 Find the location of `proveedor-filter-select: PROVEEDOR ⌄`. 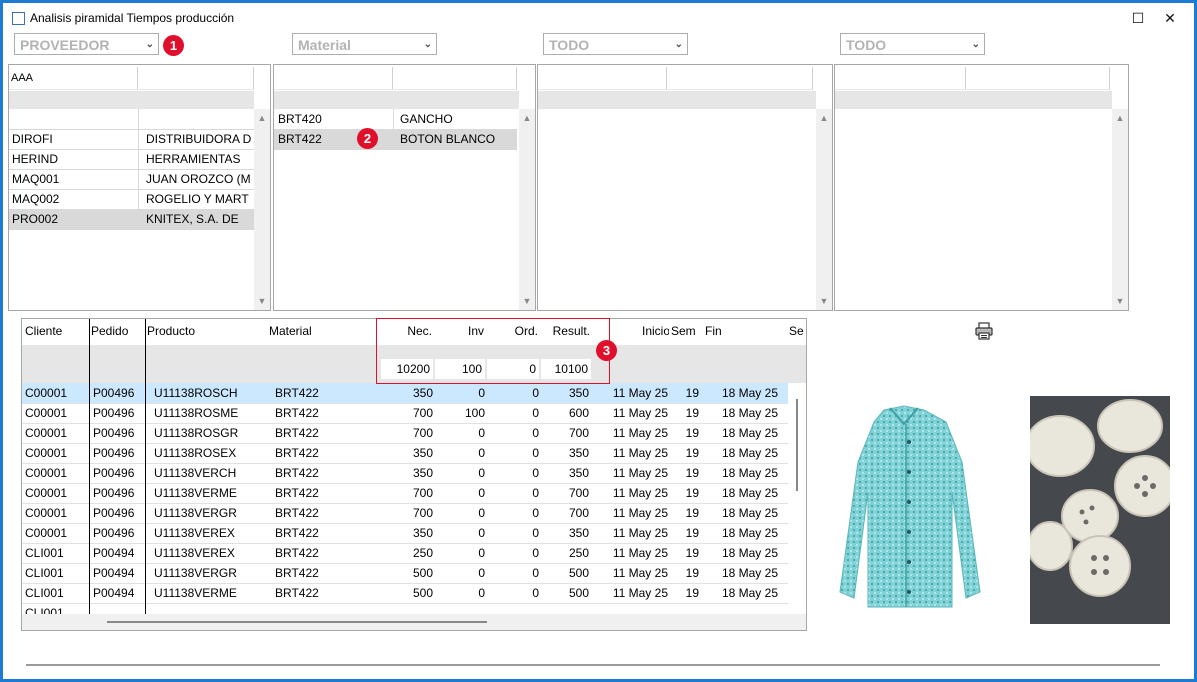

proveedor-filter-select: PROVEEDOR ⌄ is located at coordinates (86, 44).